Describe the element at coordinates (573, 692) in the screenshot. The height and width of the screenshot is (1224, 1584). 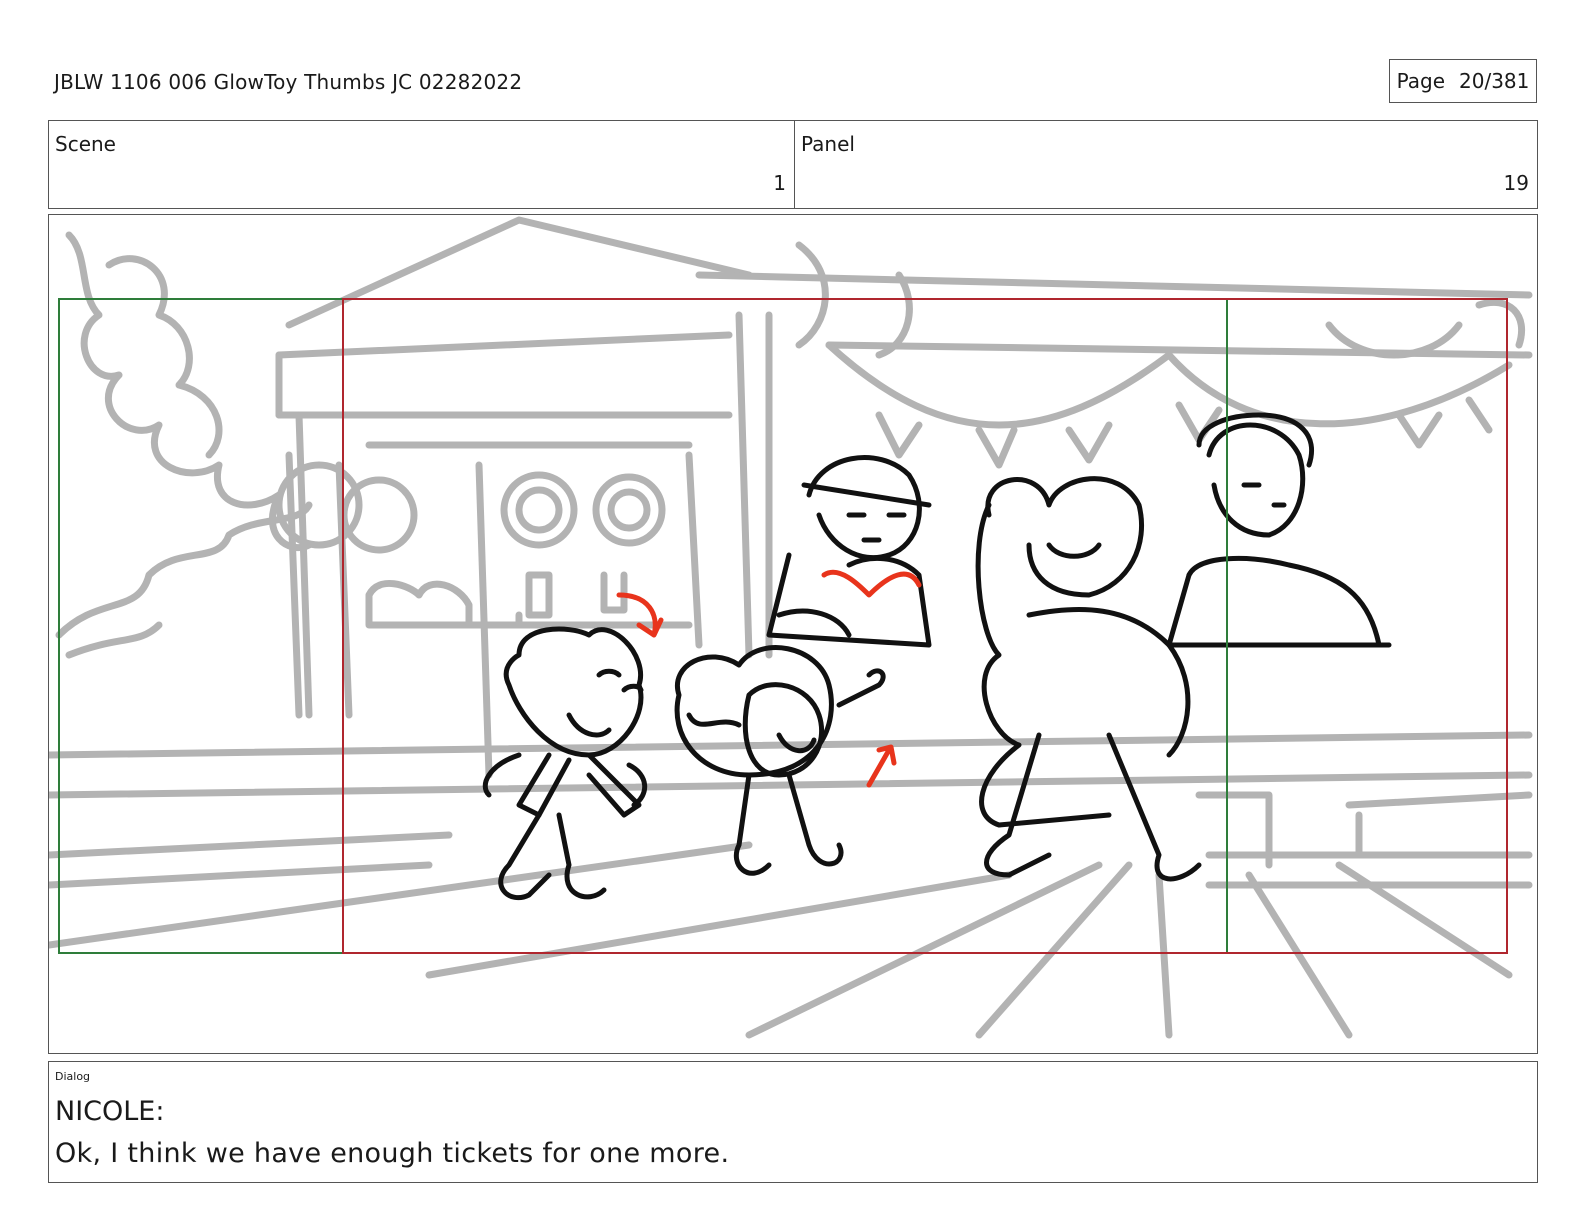
I see `boy-character` at that location.